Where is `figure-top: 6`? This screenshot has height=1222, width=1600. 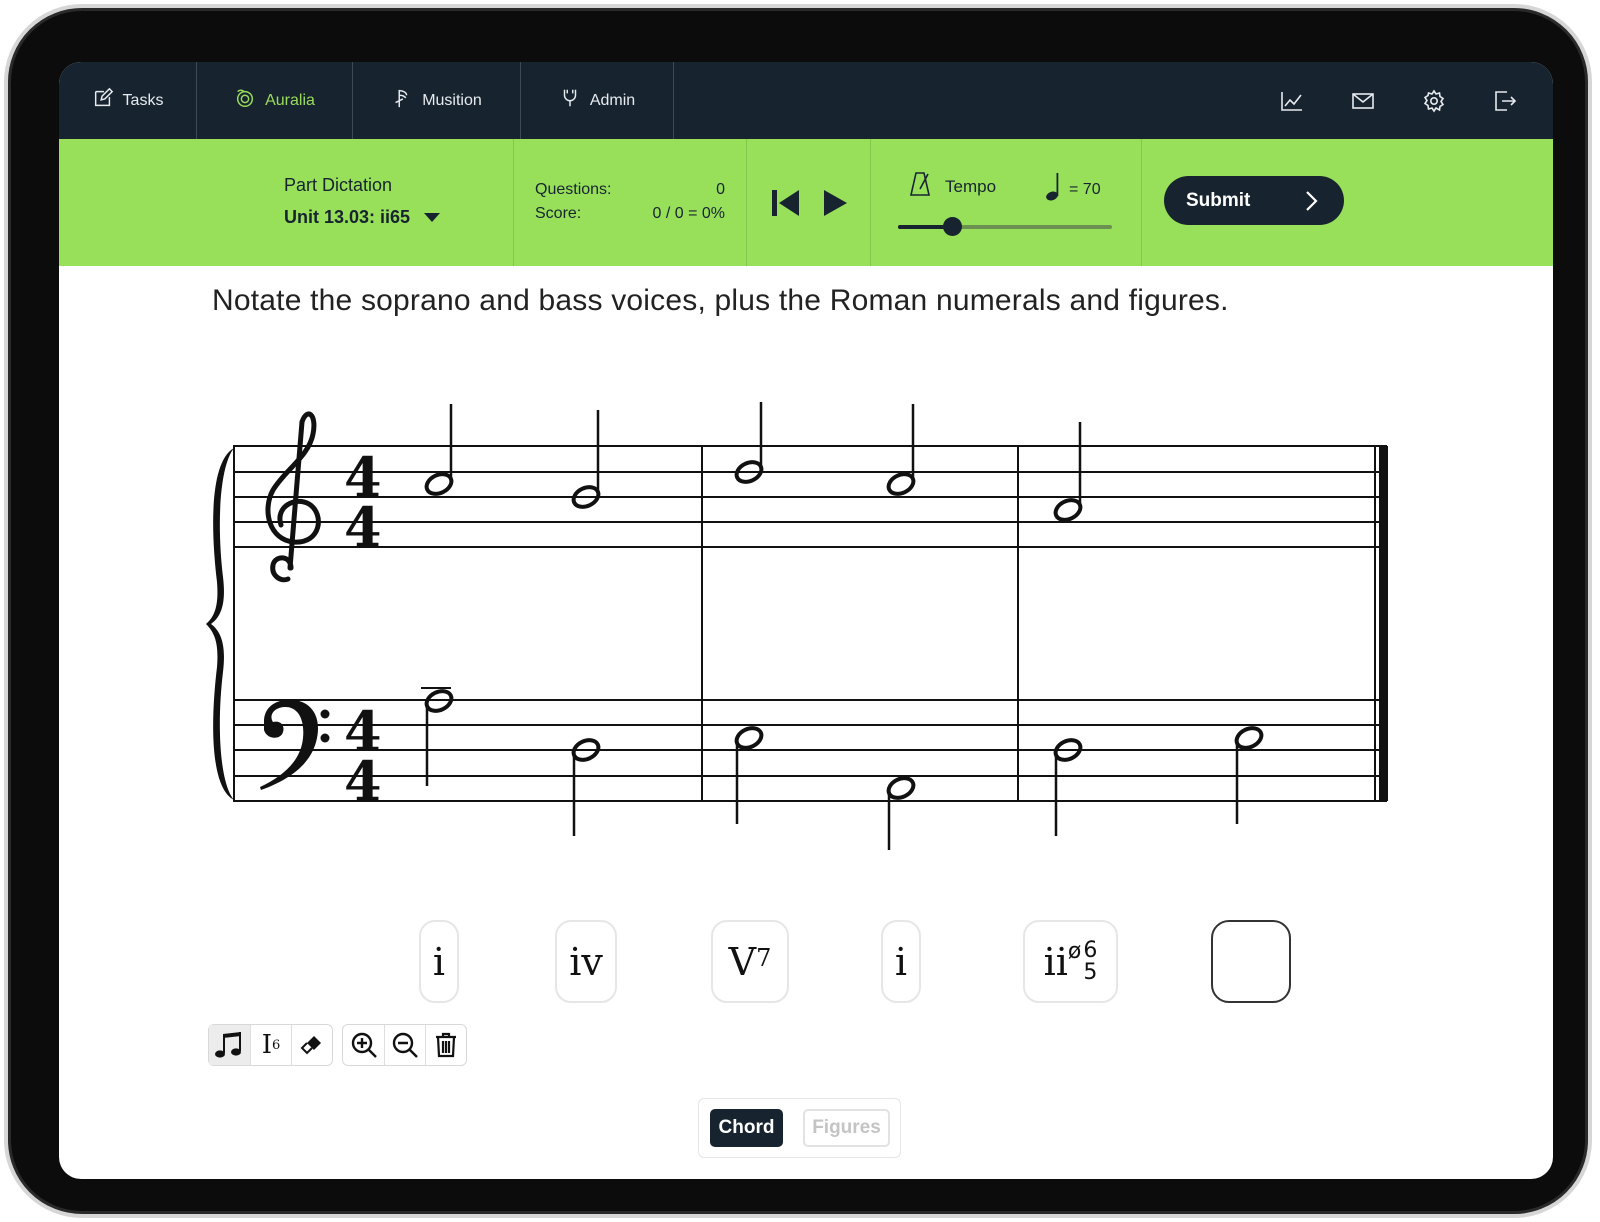 figure-top: 6 is located at coordinates (1090, 950).